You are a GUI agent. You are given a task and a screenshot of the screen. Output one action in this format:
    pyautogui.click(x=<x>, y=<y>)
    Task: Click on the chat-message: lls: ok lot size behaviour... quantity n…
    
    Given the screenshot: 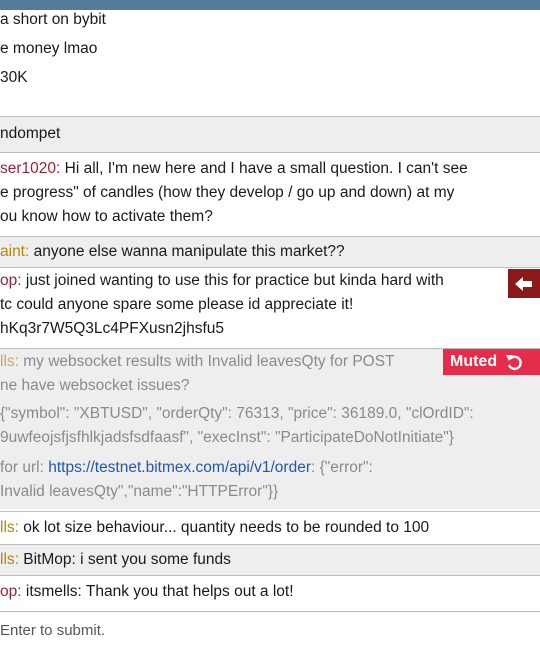 What is the action you would take?
    pyautogui.click(x=270, y=528)
    